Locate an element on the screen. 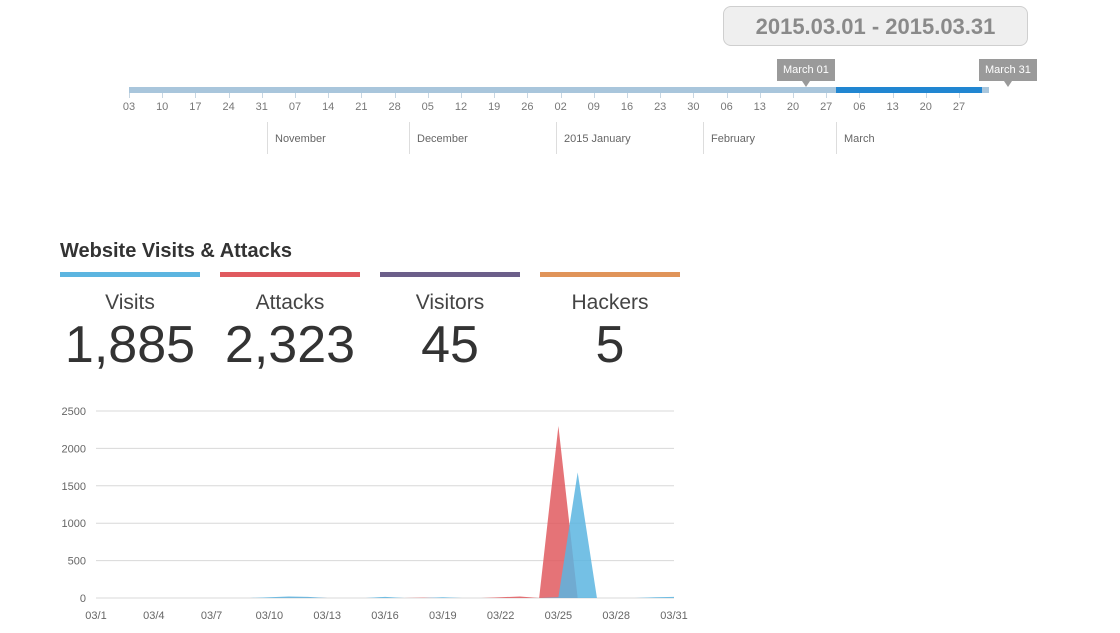 The image size is (1120, 633). timeline-day-label: 24 is located at coordinates (228, 107).